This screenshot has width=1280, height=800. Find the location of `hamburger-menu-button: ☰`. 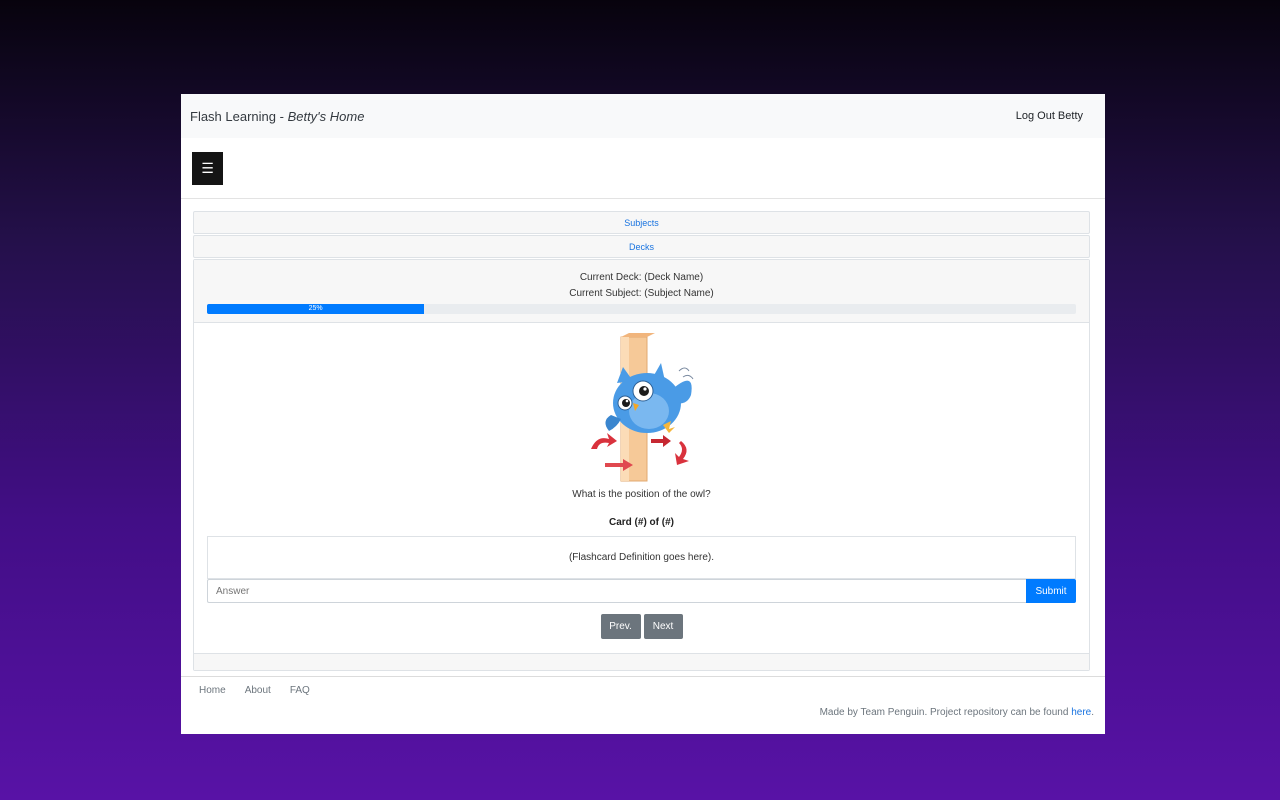

hamburger-menu-button: ☰ is located at coordinates (207, 168).